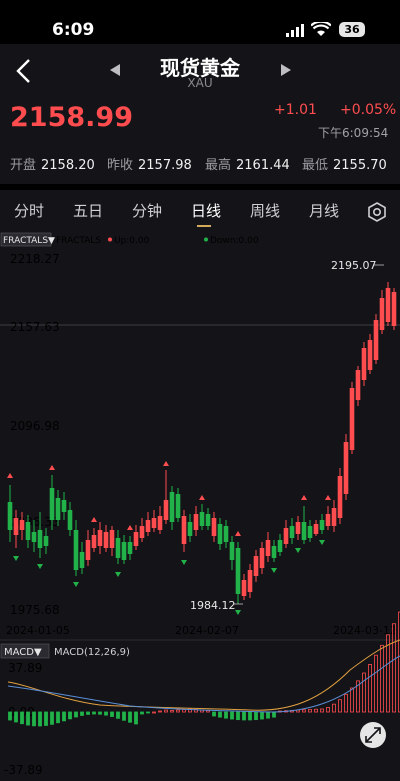 This screenshot has height=781, width=400. Describe the element at coordinates (286, 70) in the screenshot. I see `next-instrument-icon` at that location.